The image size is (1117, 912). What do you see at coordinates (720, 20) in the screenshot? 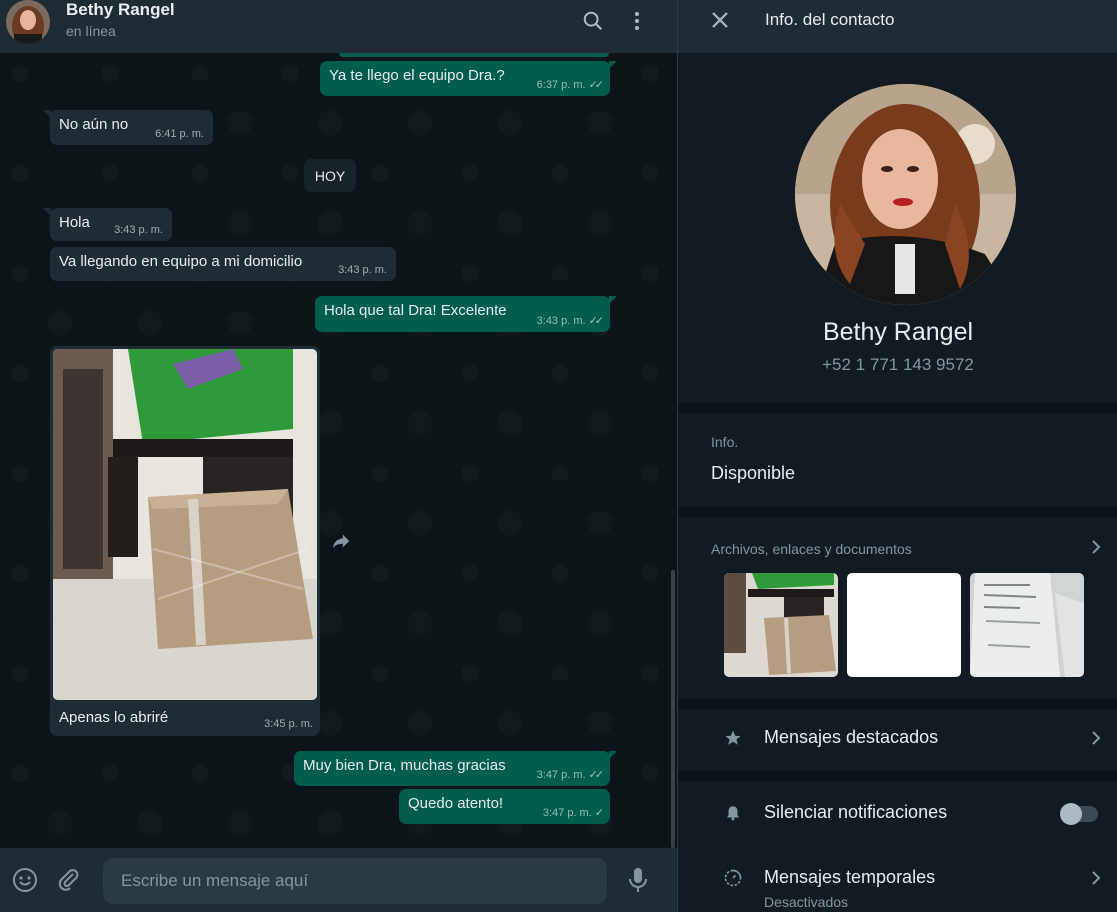
I see `close-icon` at bounding box center [720, 20].